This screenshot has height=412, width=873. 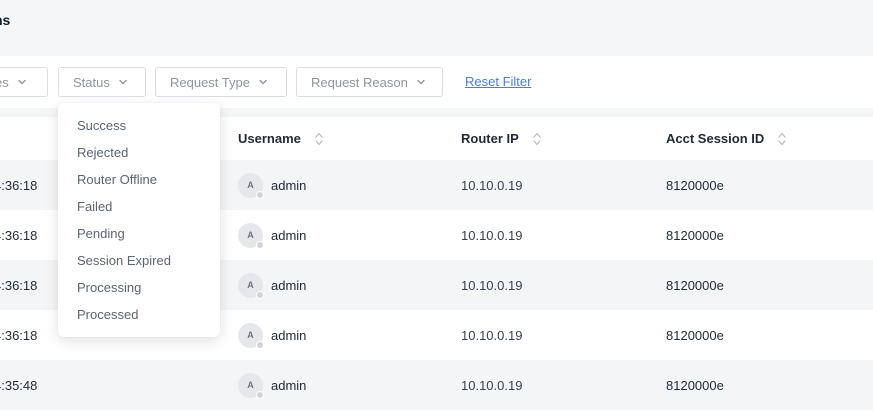 I want to click on request-reason-filter-label: Request Reason, so click(x=359, y=82).